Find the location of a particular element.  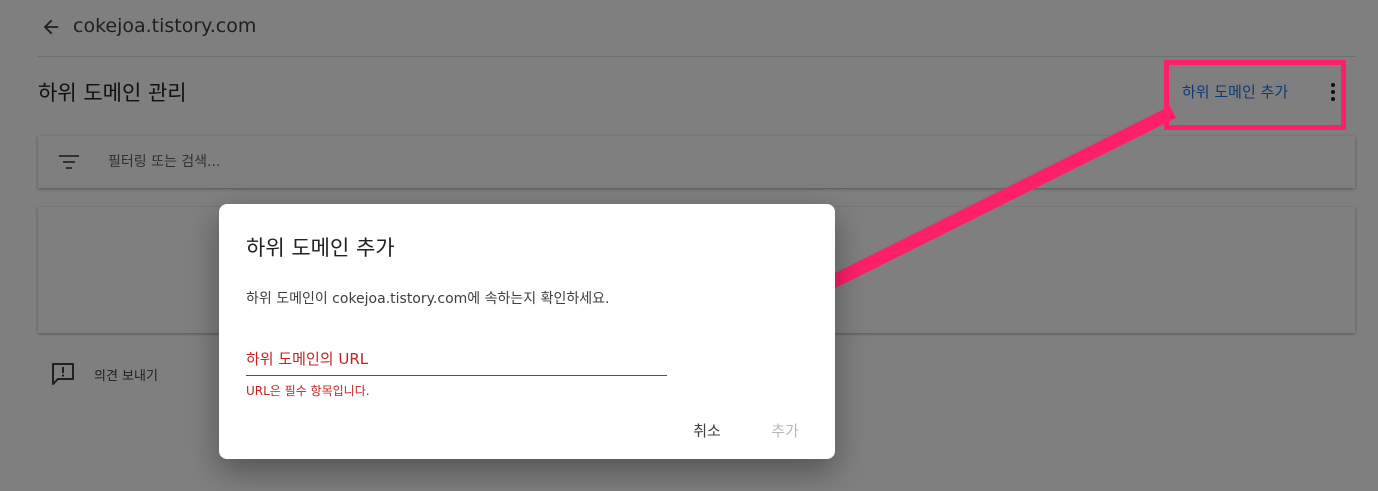

annotation-highlight-box is located at coordinates (1255, 95).